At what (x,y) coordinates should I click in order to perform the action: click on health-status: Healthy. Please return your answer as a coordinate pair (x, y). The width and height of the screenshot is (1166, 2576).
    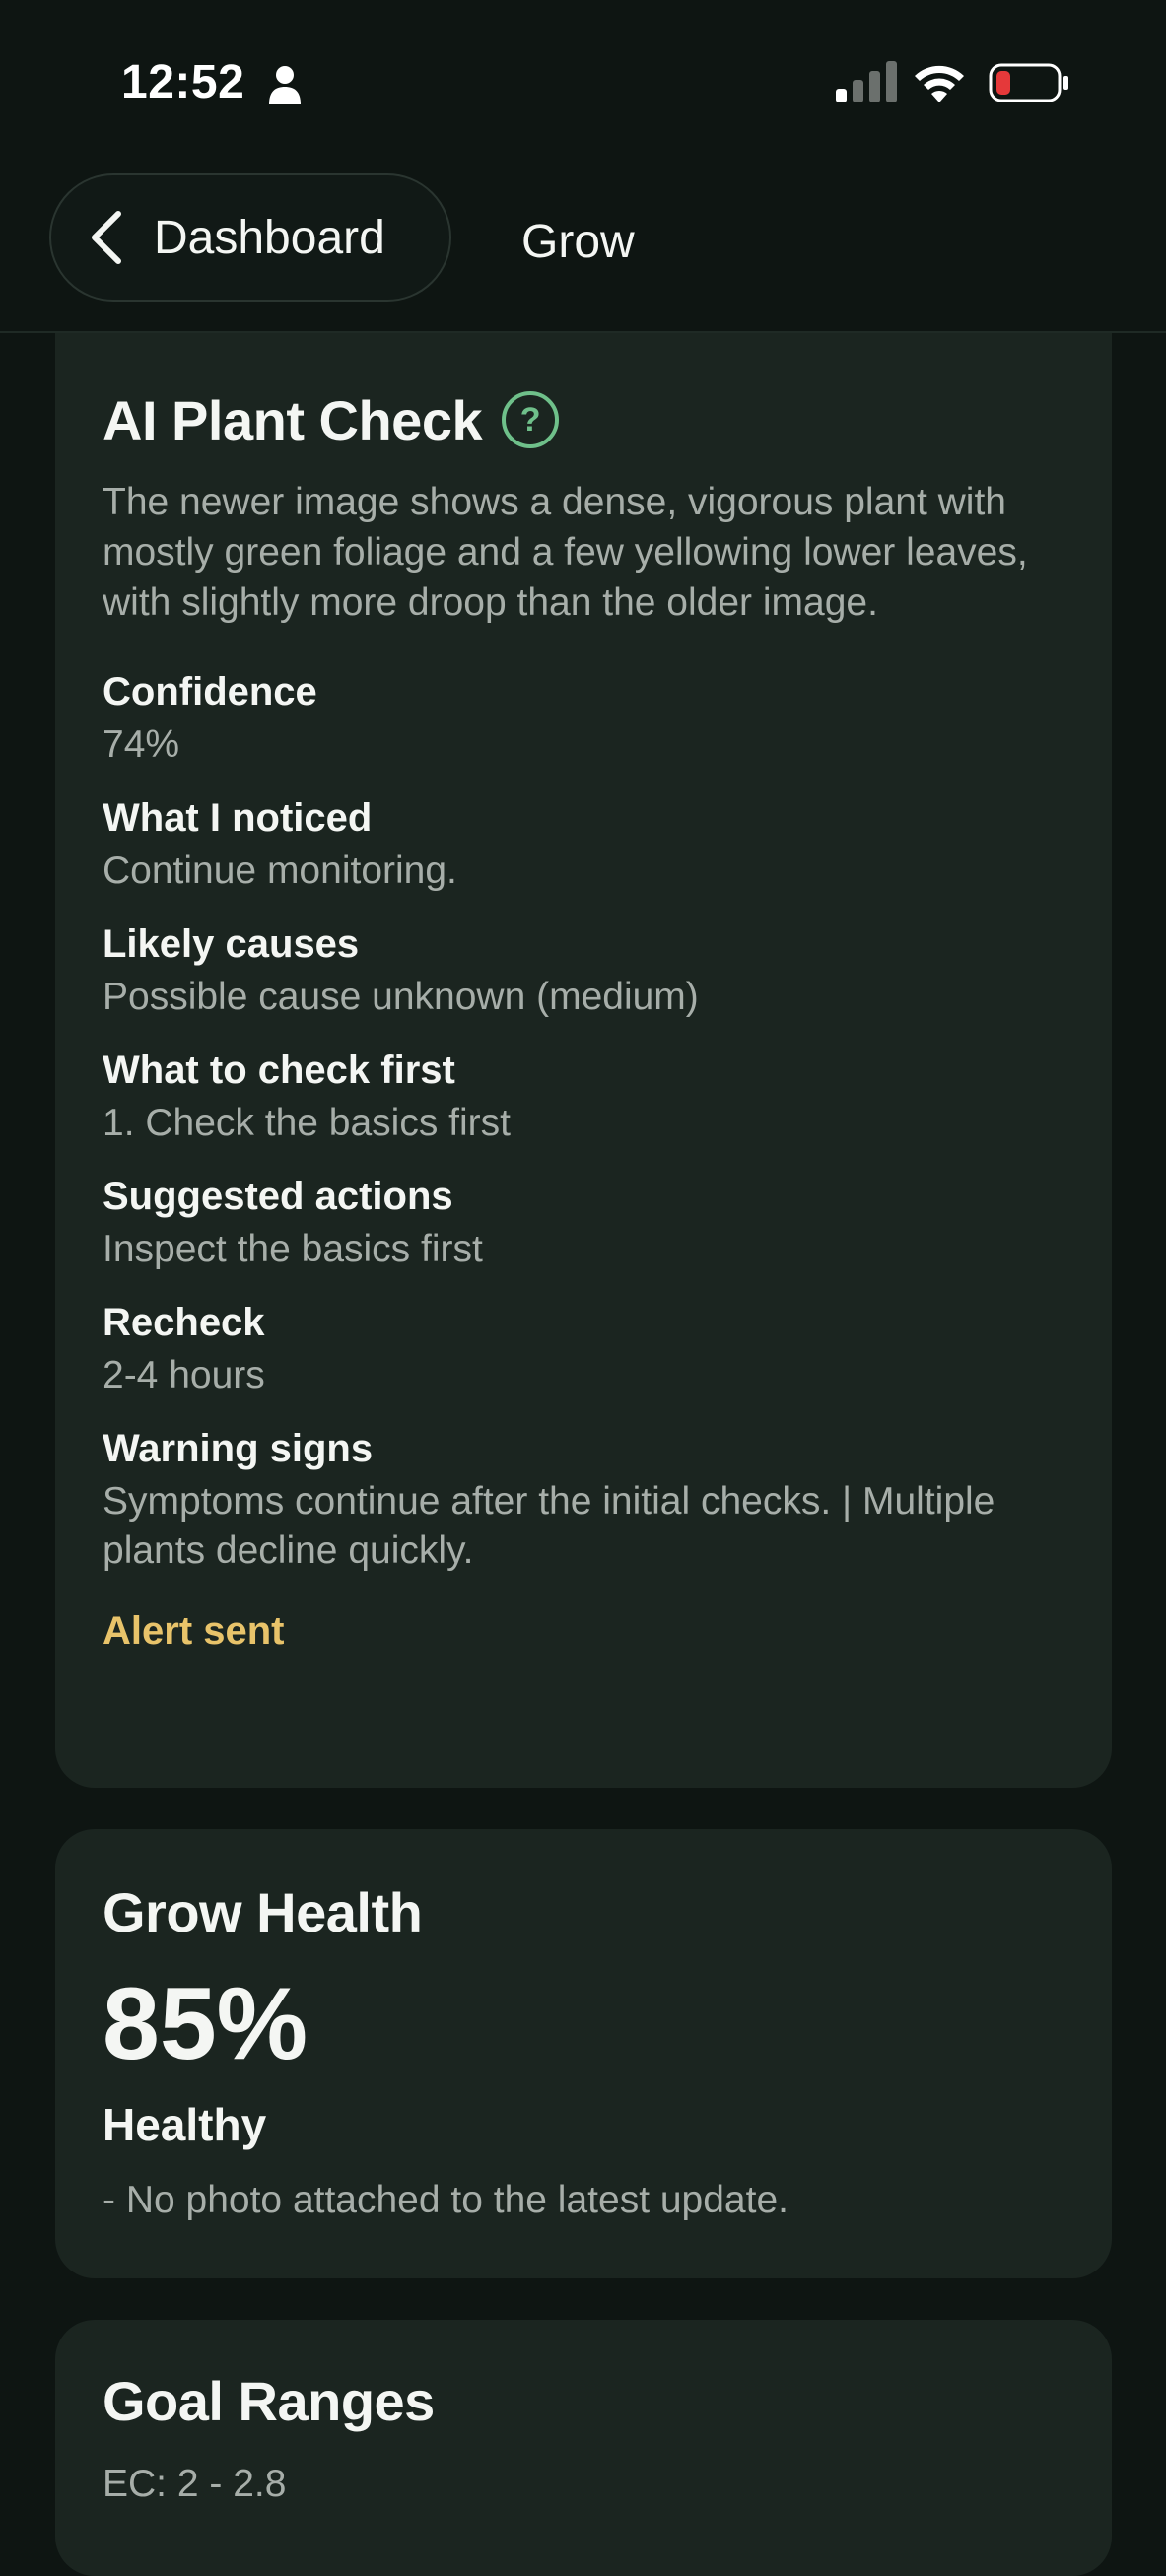
    Looking at the image, I should click on (185, 2124).